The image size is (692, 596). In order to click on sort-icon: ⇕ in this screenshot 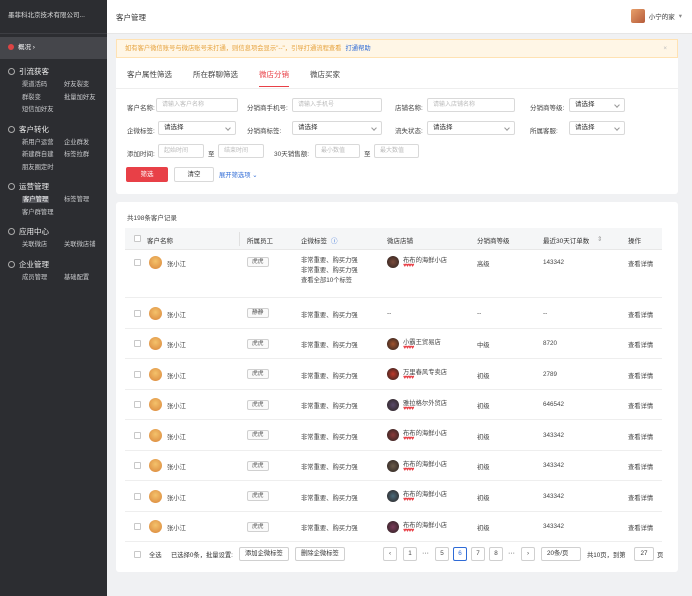, I will do `click(599, 239)`.